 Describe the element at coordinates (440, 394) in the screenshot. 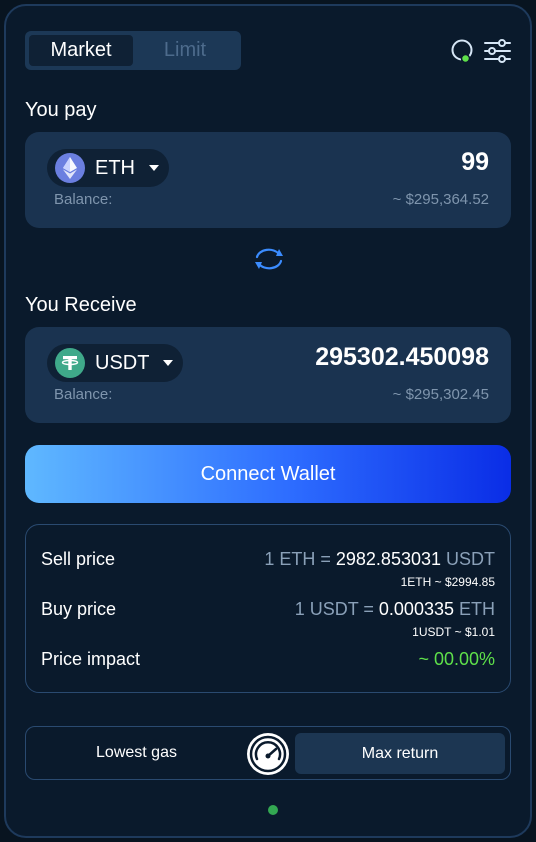

I see `receive-usd-value: ~ $295,302.45` at that location.